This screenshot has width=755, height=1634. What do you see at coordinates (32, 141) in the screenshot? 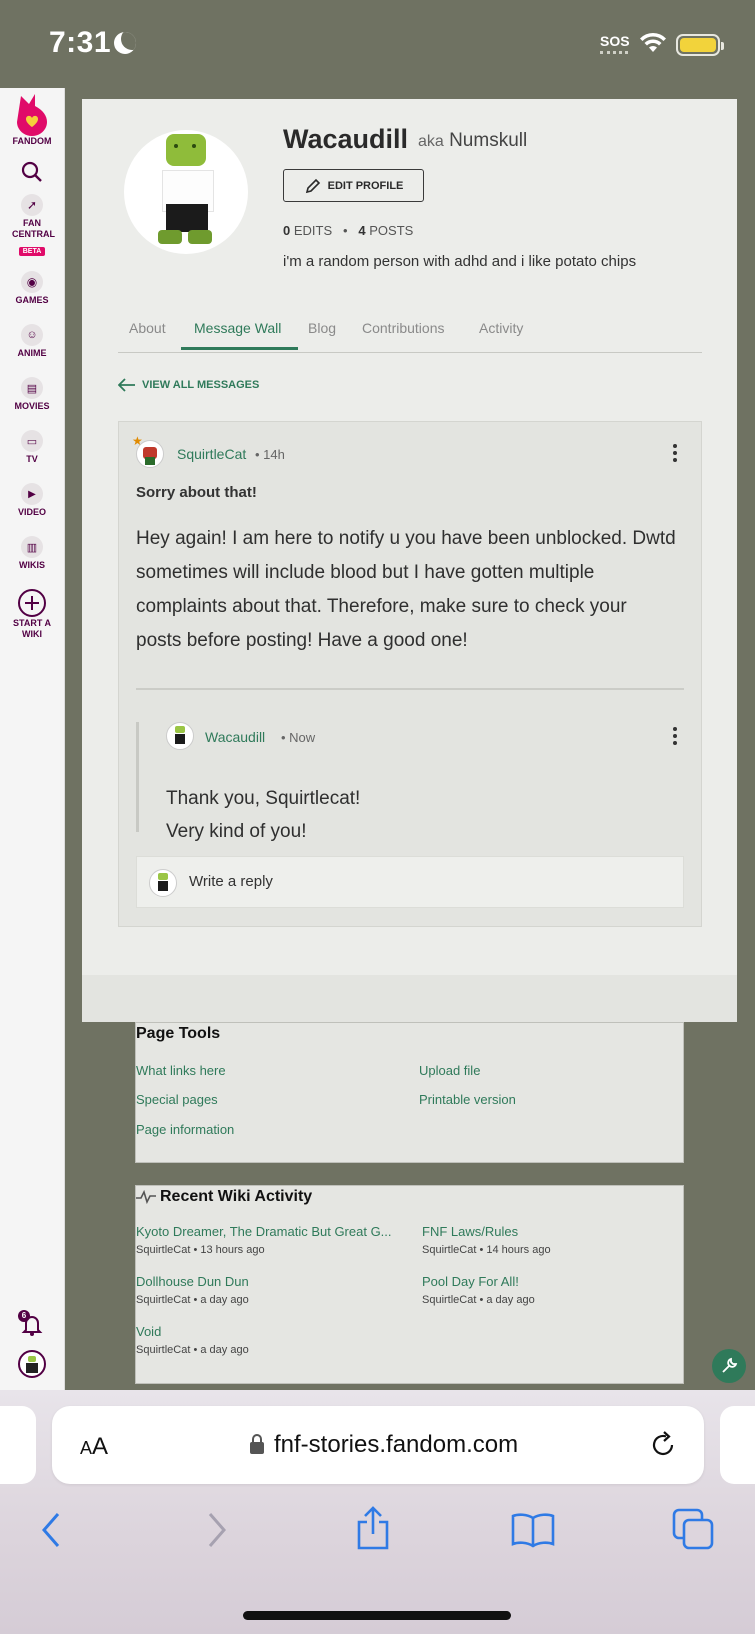
I see `fandom-logo-label: FANDOM` at bounding box center [32, 141].